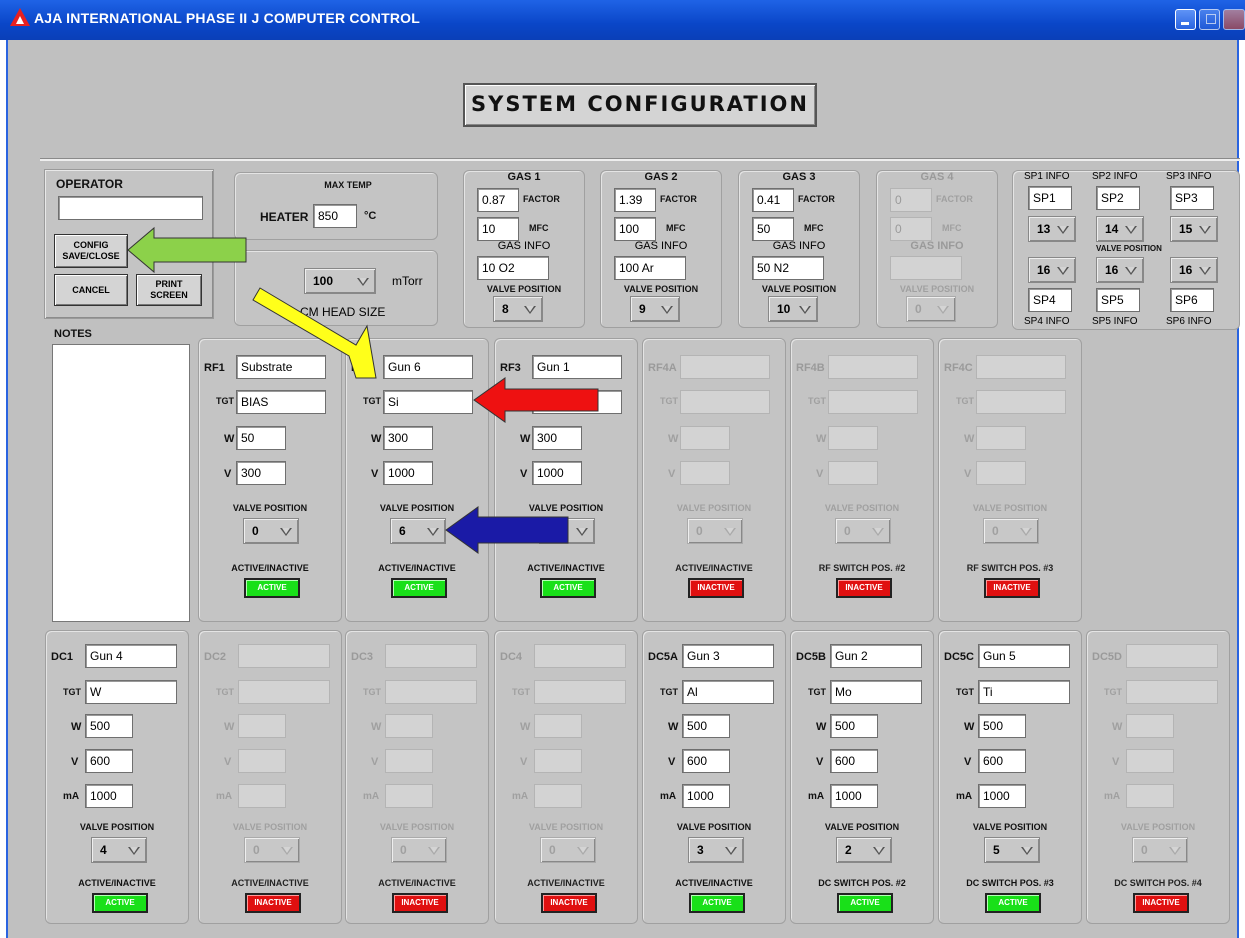  Describe the element at coordinates (314, 333) in the screenshot. I see `yellow-arrow-icon` at that location.